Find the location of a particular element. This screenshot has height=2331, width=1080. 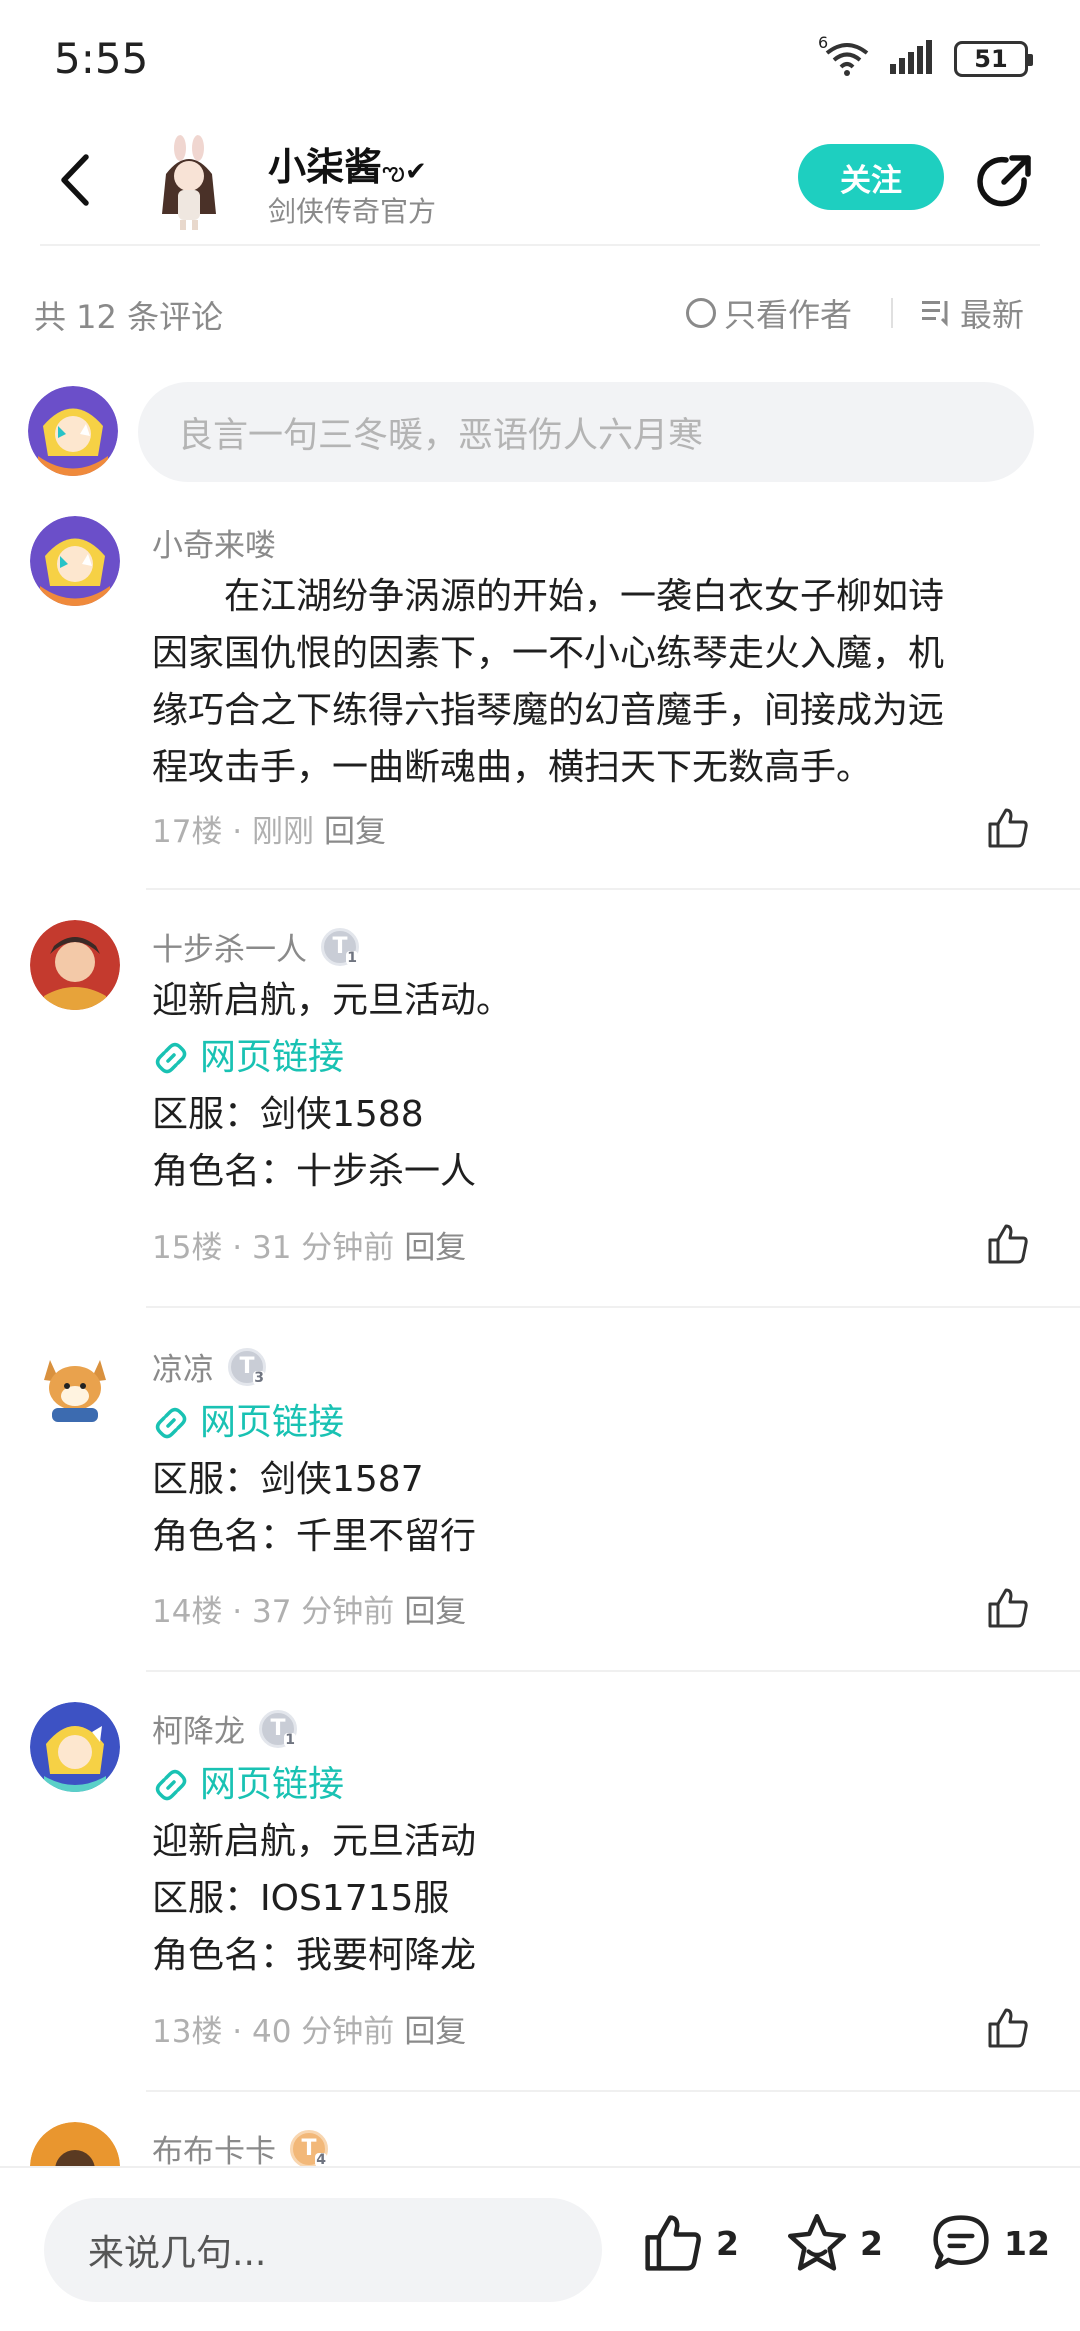

status-icons: 6 51 is located at coordinates (925, 55).